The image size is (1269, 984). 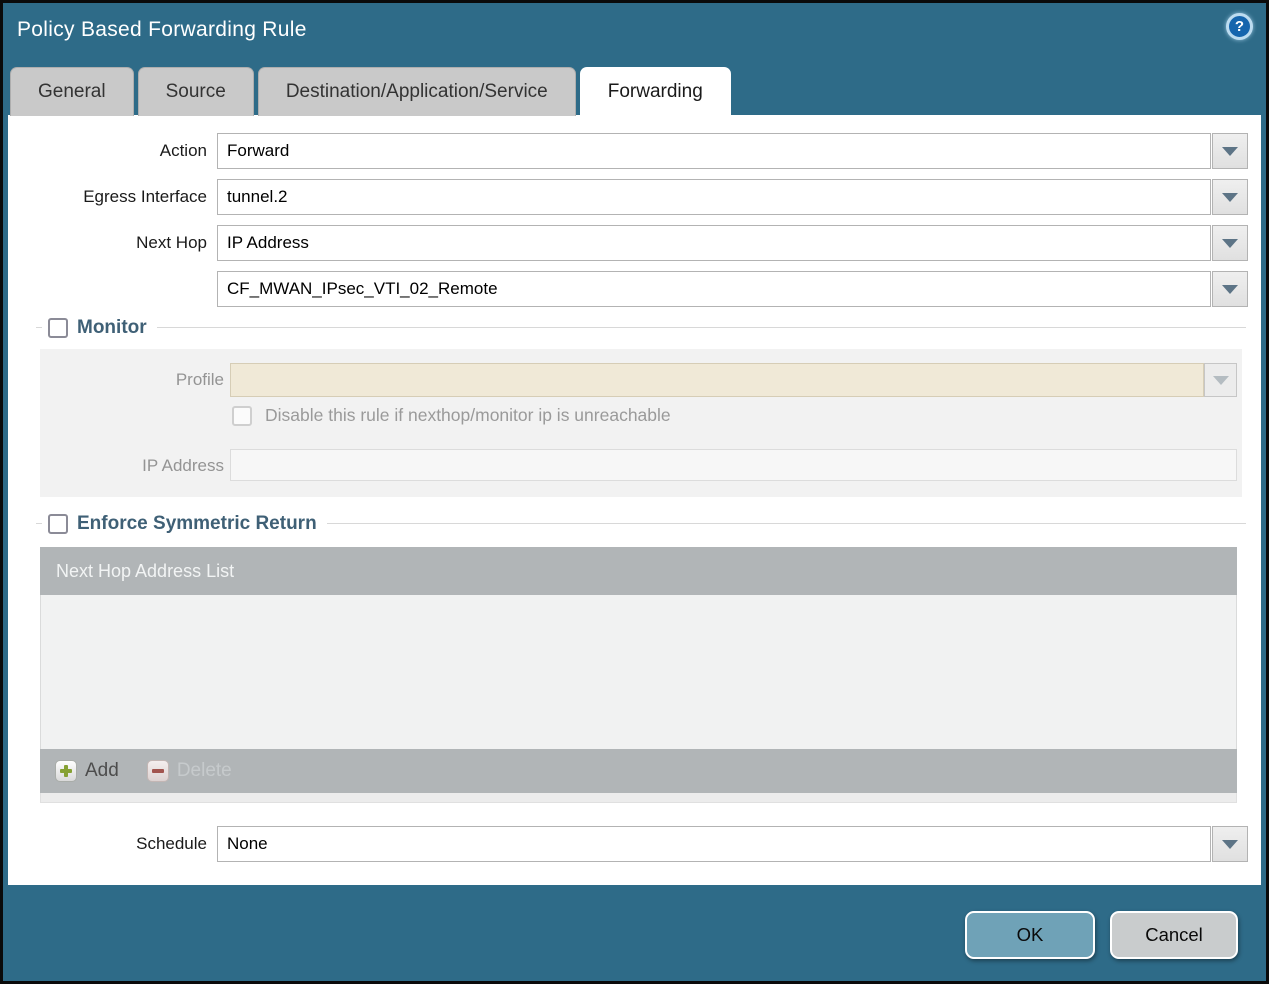 I want to click on schedule-value: None, so click(x=714, y=844).